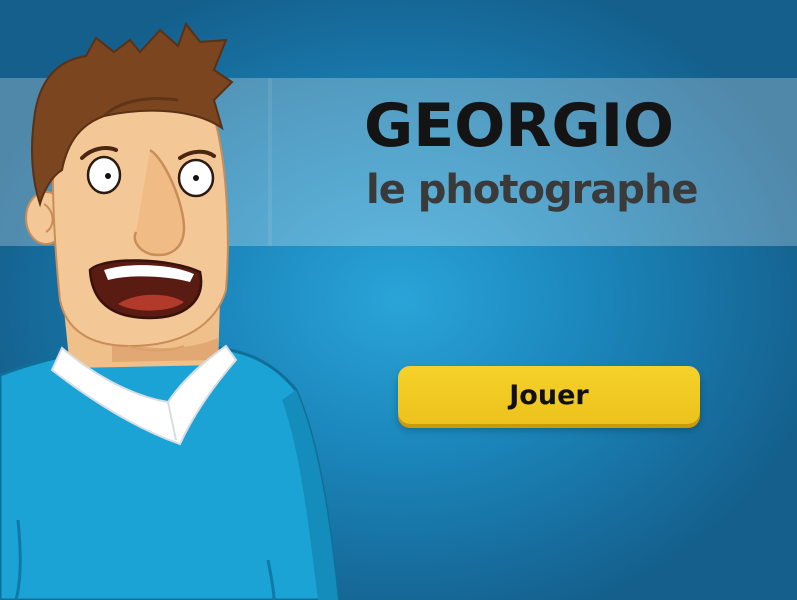  I want to click on left-eye, so click(104, 175).